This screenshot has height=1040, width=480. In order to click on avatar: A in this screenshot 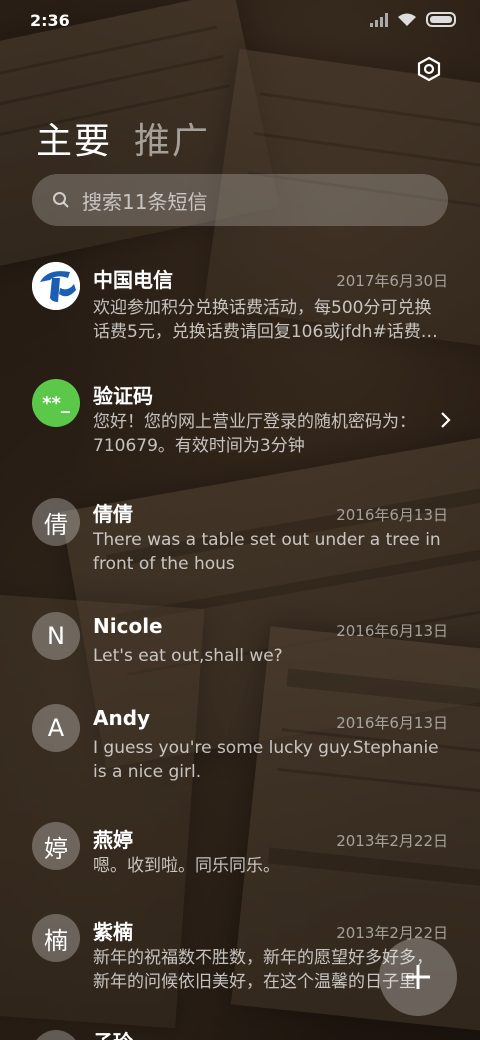, I will do `click(56, 728)`.